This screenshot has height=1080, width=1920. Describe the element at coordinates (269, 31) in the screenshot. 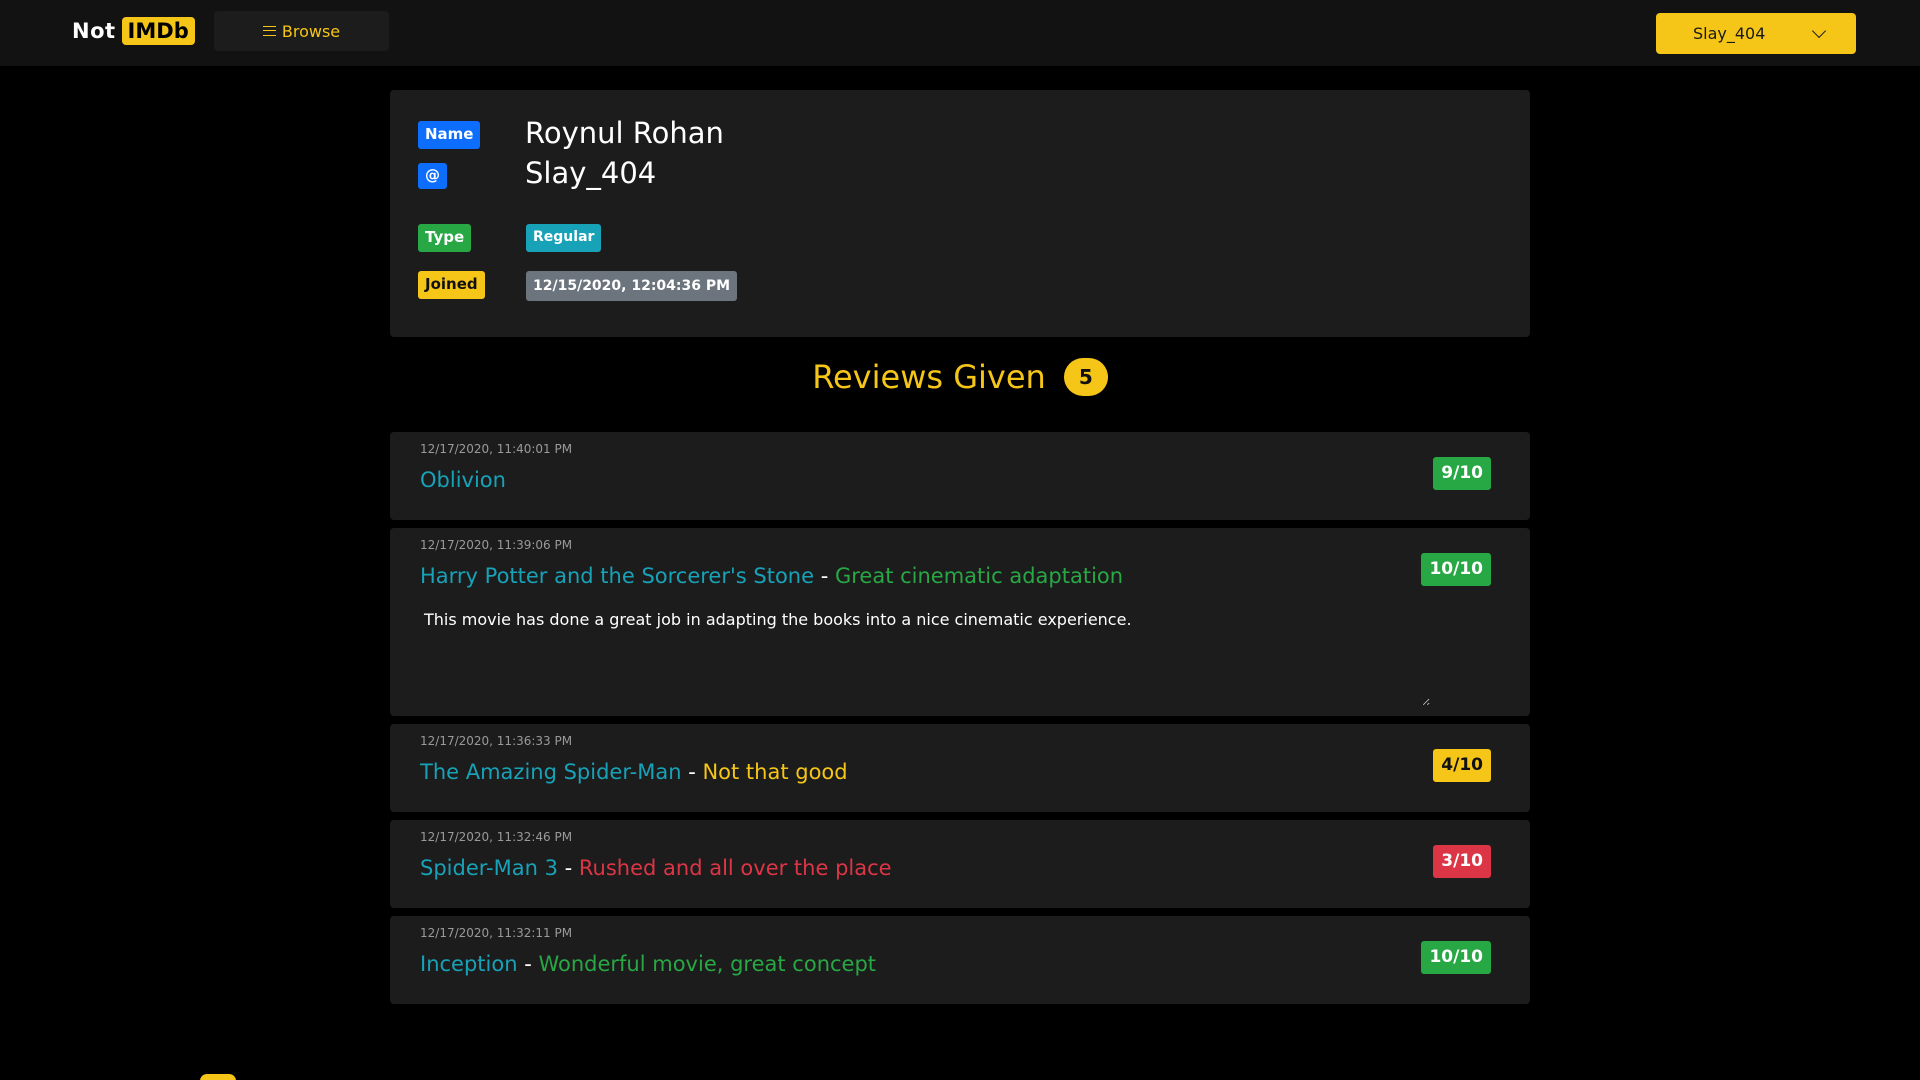

I see `hamburger-menu-icon` at that location.